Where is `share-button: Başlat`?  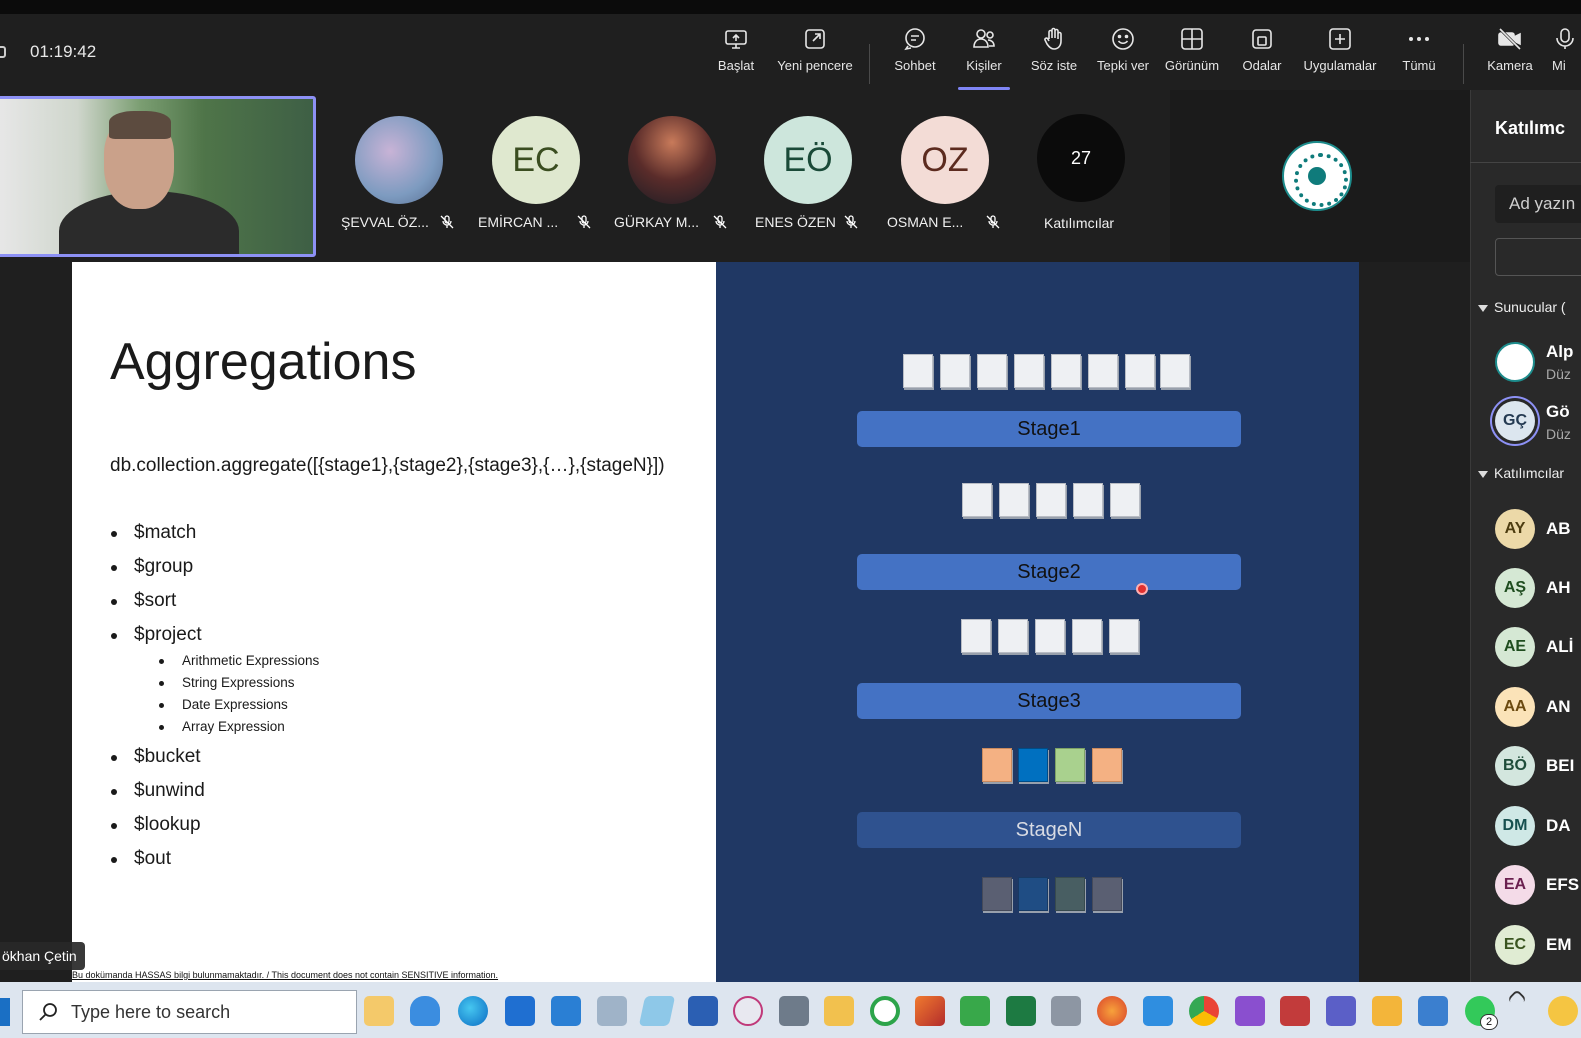
share-button: Başlat is located at coordinates (736, 55).